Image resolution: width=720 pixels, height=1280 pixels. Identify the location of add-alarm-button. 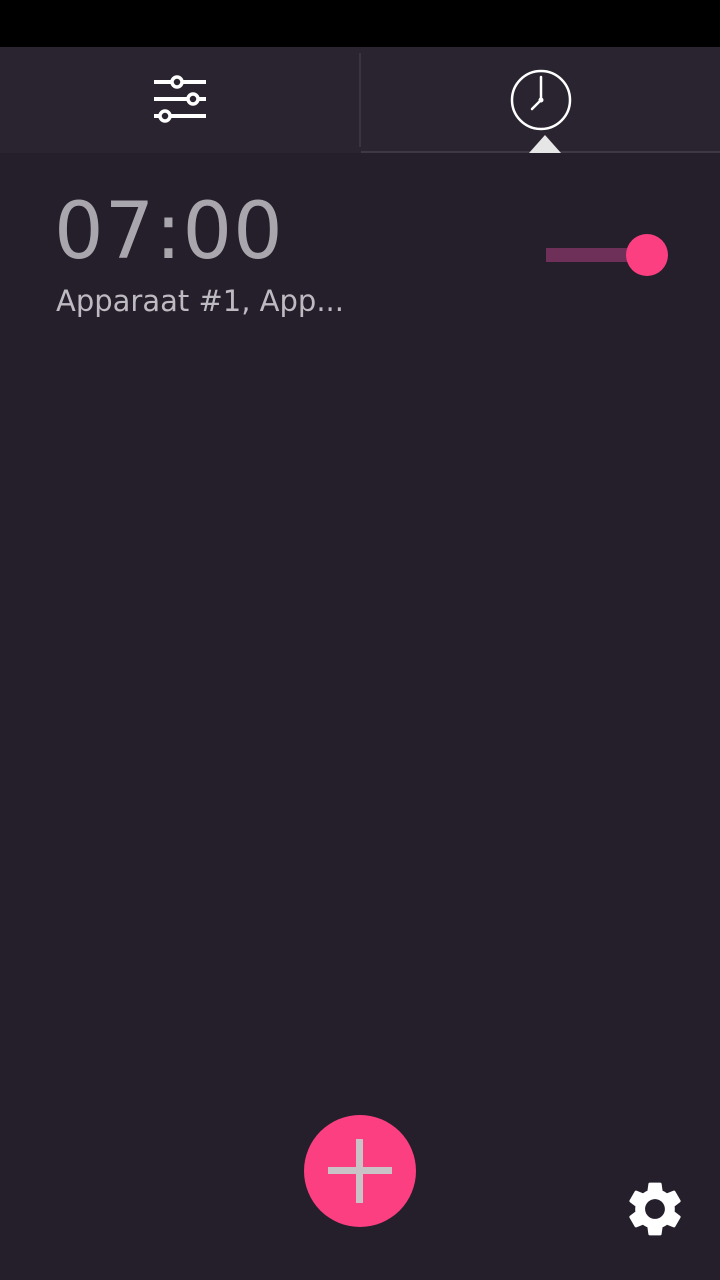
(360, 1171).